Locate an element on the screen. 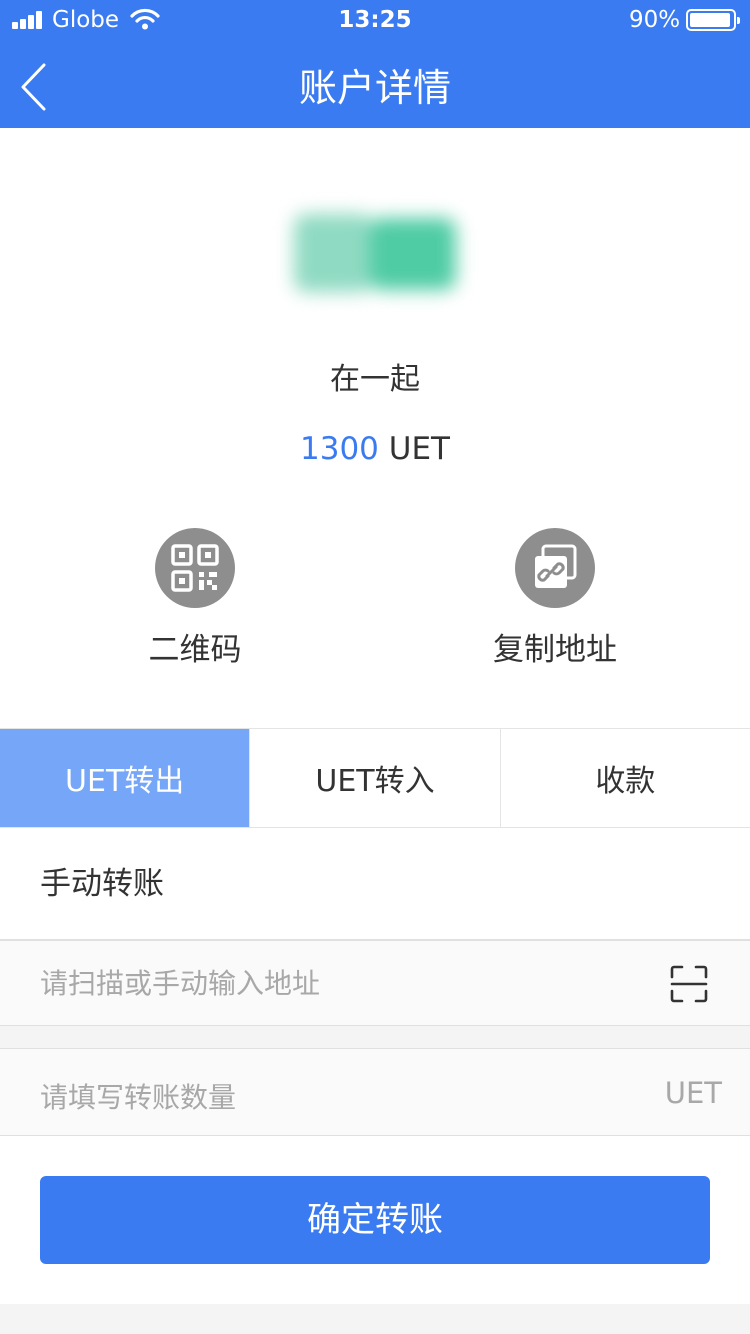 This screenshot has width=750, height=1334. balance-unit: UET is located at coordinates (414, 449).